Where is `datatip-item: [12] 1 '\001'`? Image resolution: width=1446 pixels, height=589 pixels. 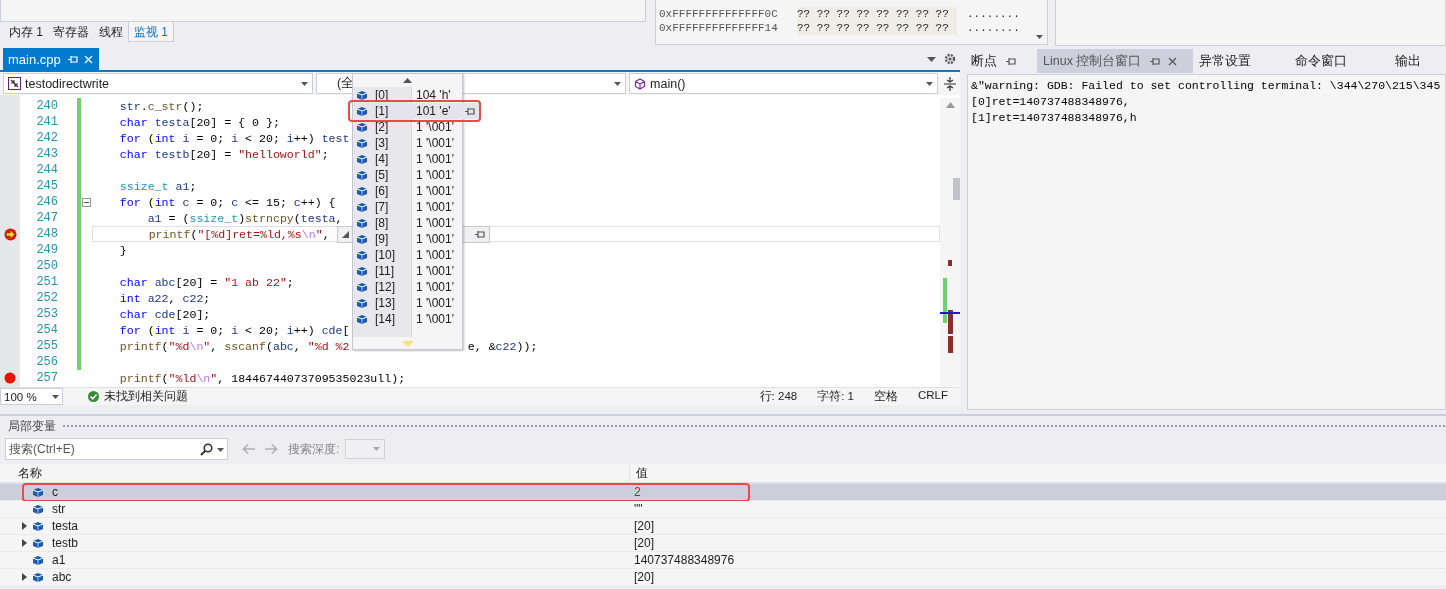 datatip-item: [12] 1 '\001' is located at coordinates (407, 287).